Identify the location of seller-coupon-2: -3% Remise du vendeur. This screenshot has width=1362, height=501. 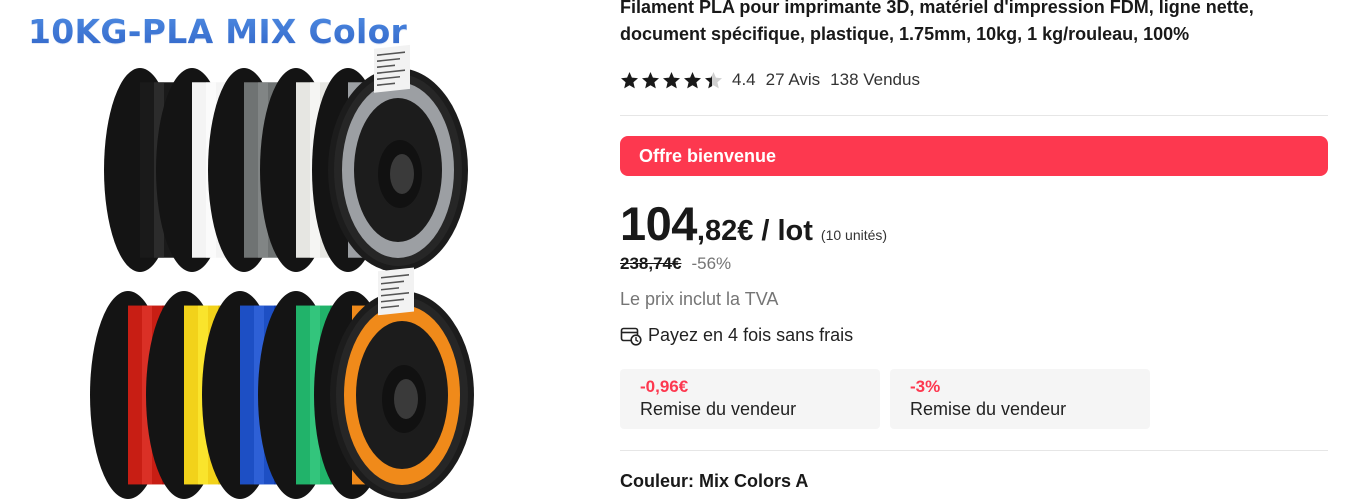
(1020, 399).